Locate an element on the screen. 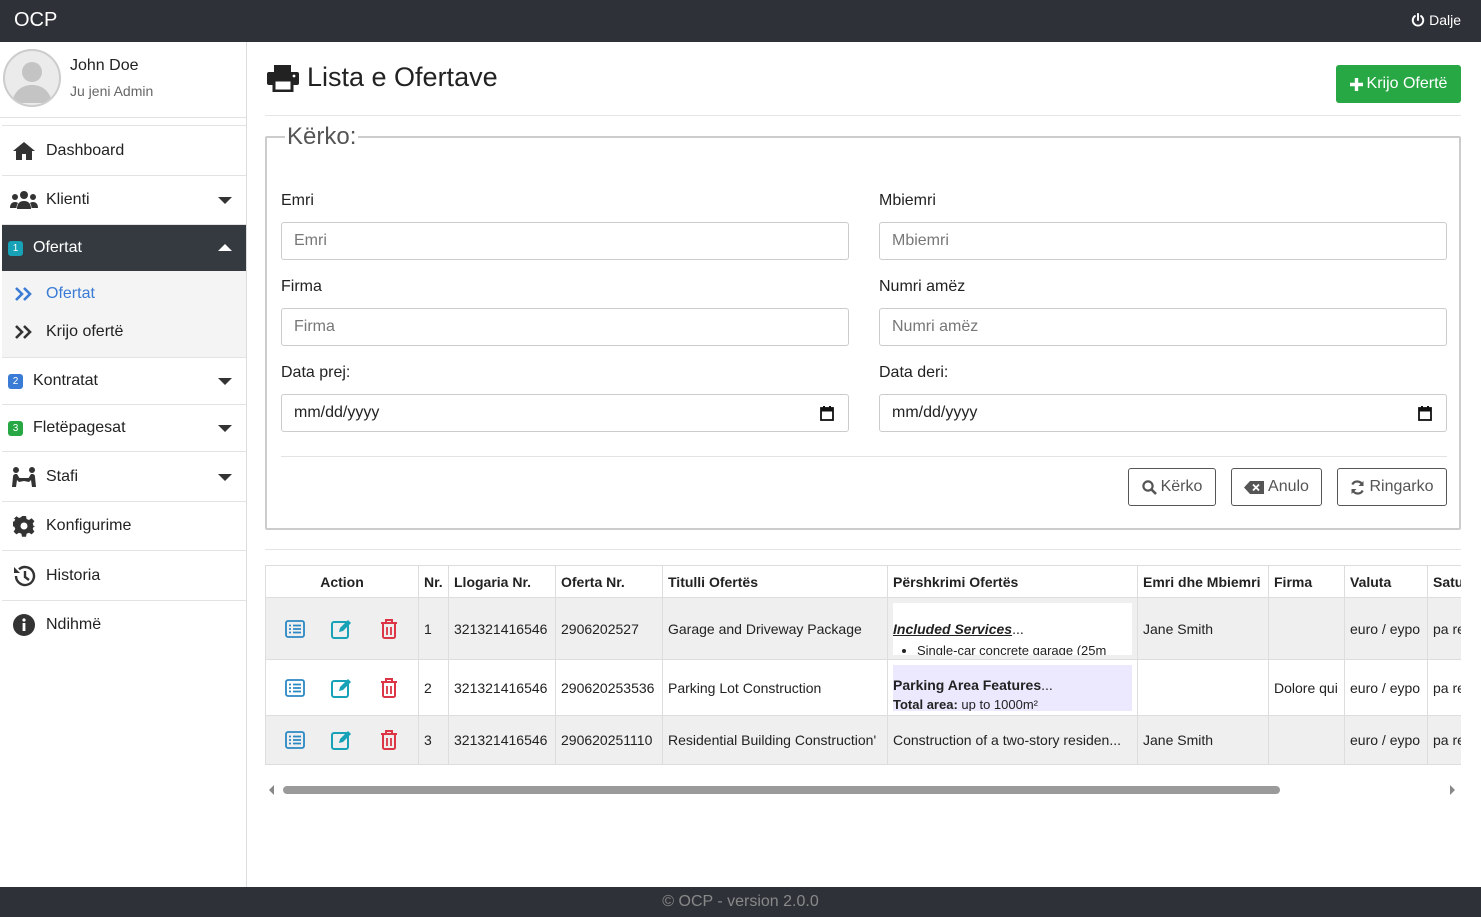 This screenshot has width=1481, height=917. cell-oferta: 290620253536 is located at coordinates (609, 687).